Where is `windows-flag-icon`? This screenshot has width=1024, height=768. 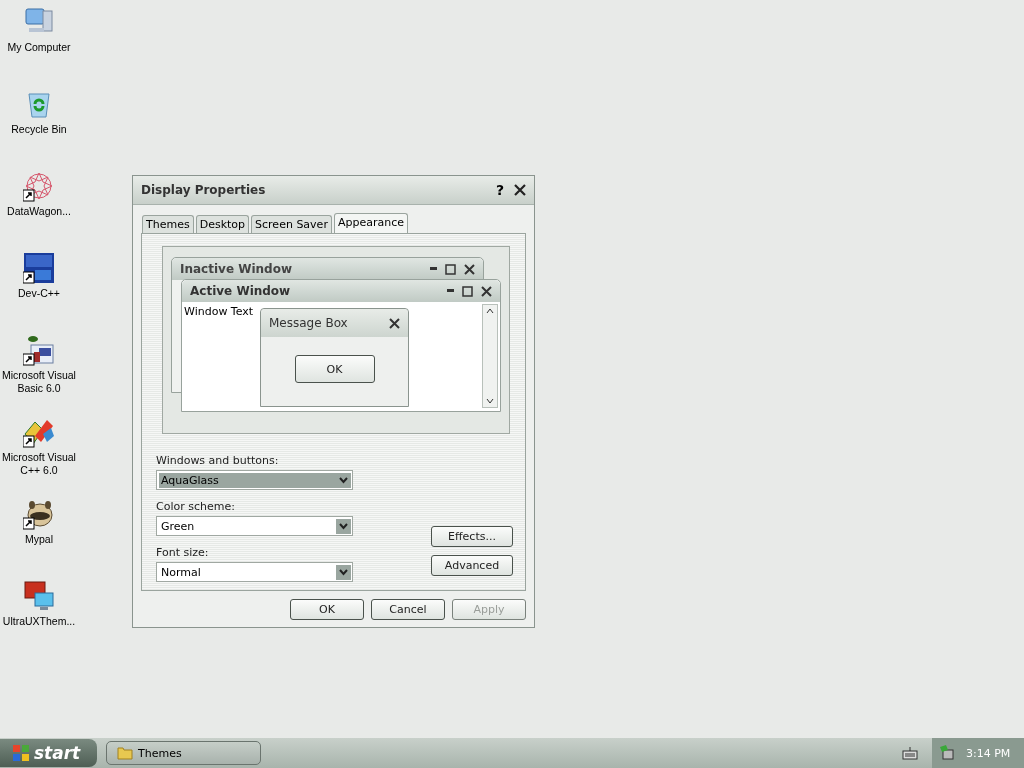
windows-flag-icon is located at coordinates (21, 753).